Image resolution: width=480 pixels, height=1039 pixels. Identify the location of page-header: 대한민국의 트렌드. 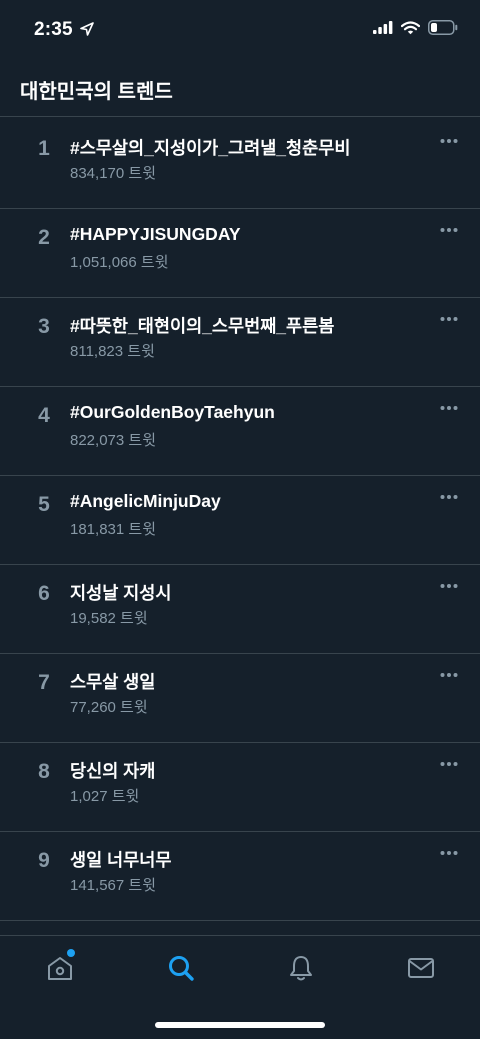
(240, 89).